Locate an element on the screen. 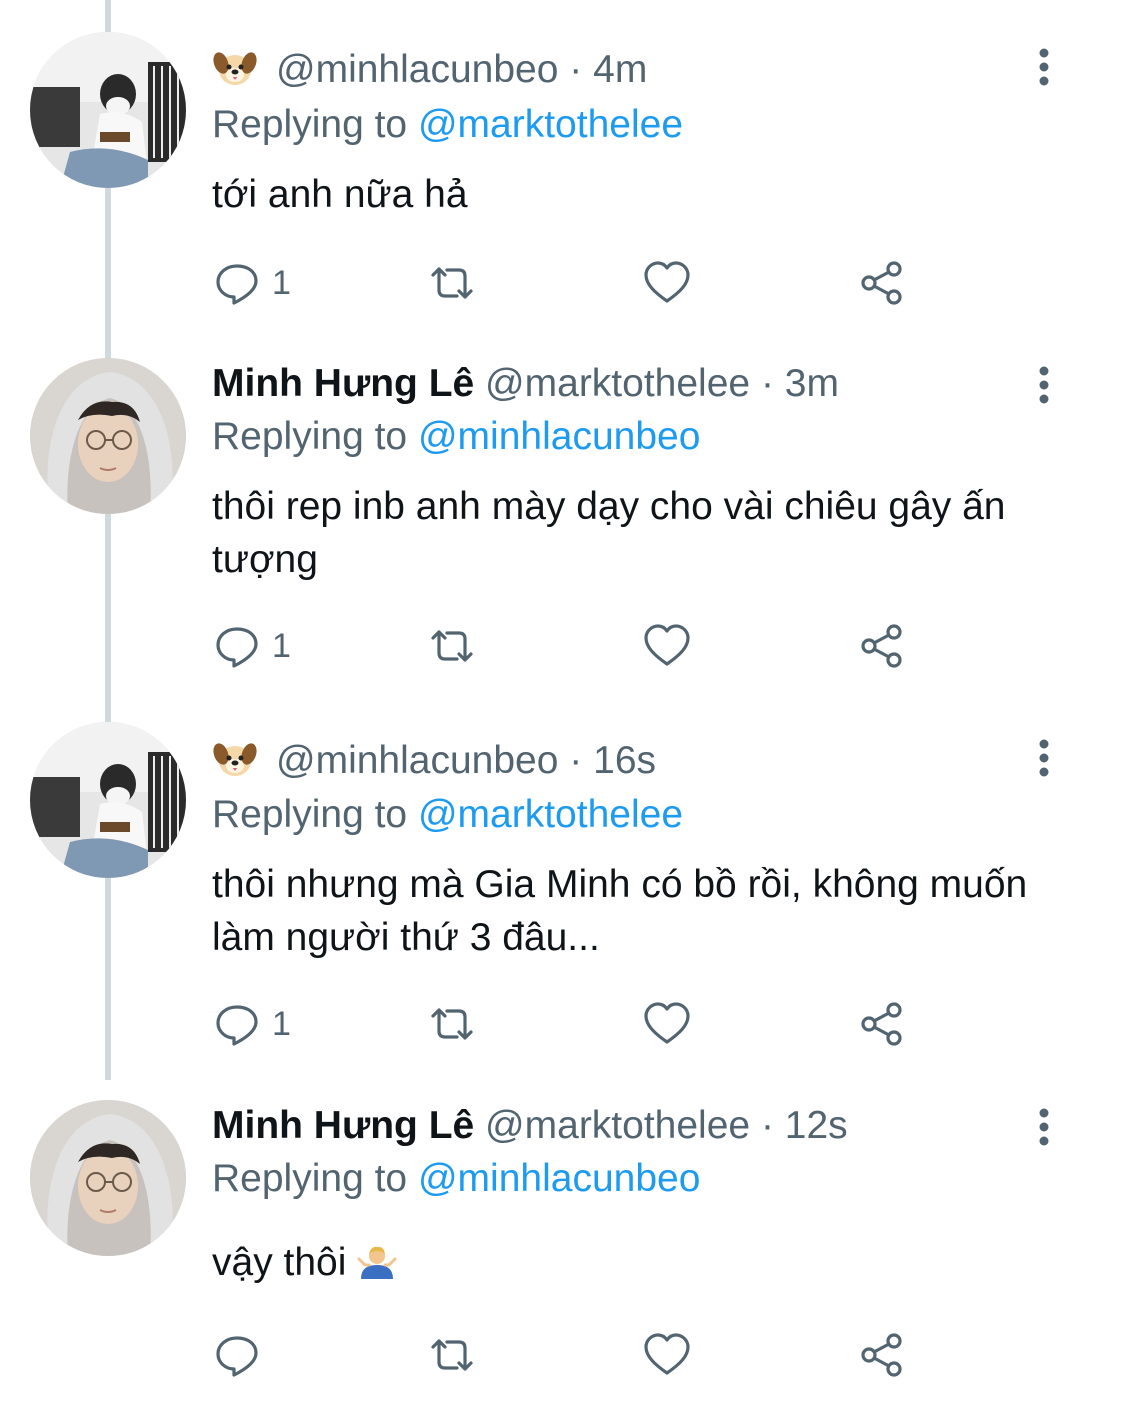  avatar is located at coordinates (108, 1178).